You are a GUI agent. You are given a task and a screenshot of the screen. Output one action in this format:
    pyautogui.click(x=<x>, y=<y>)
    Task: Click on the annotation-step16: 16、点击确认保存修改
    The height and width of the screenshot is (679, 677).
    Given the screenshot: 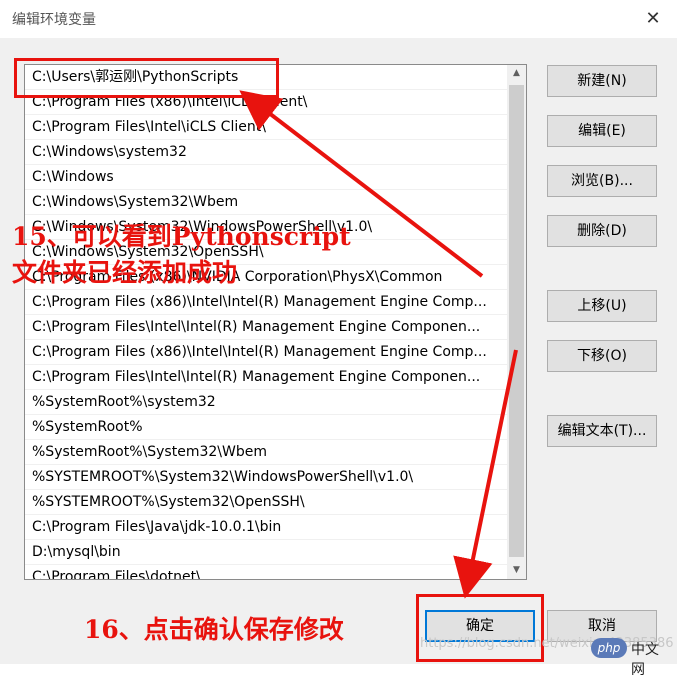 What is the action you would take?
    pyautogui.click(x=214, y=629)
    